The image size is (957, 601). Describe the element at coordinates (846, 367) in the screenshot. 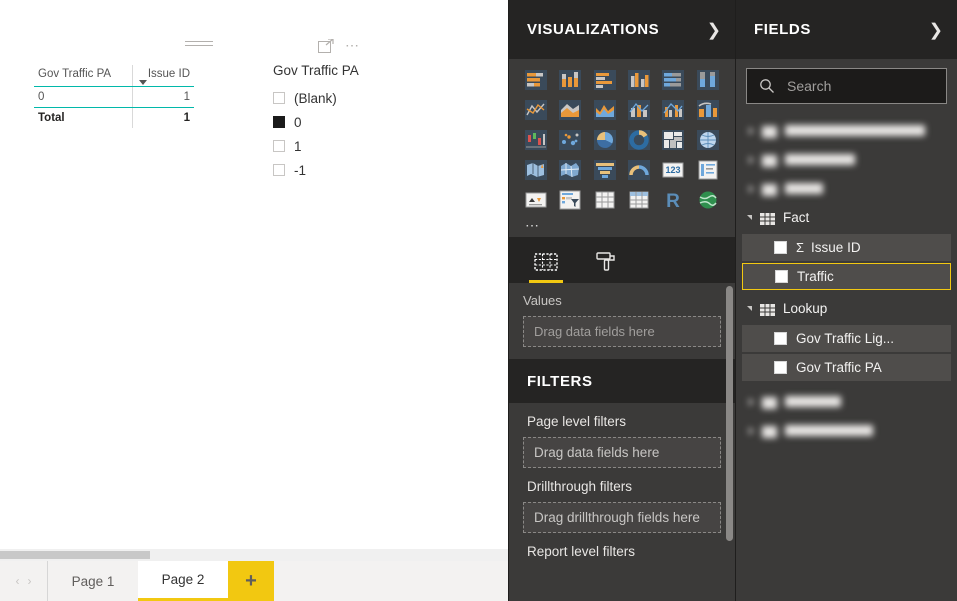

I see `field-item-gov-traffic-pa: Gov Traffic PA` at that location.